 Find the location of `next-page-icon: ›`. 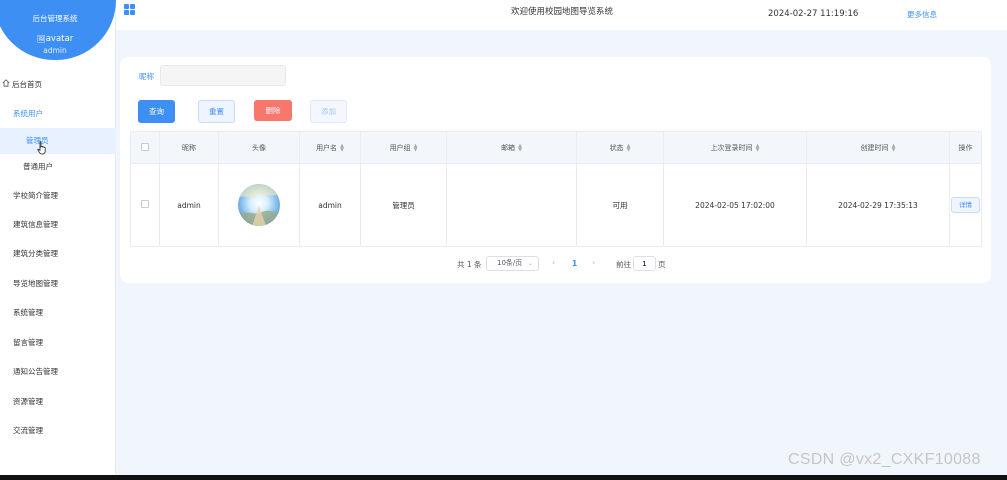

next-page-icon: › is located at coordinates (593, 262).